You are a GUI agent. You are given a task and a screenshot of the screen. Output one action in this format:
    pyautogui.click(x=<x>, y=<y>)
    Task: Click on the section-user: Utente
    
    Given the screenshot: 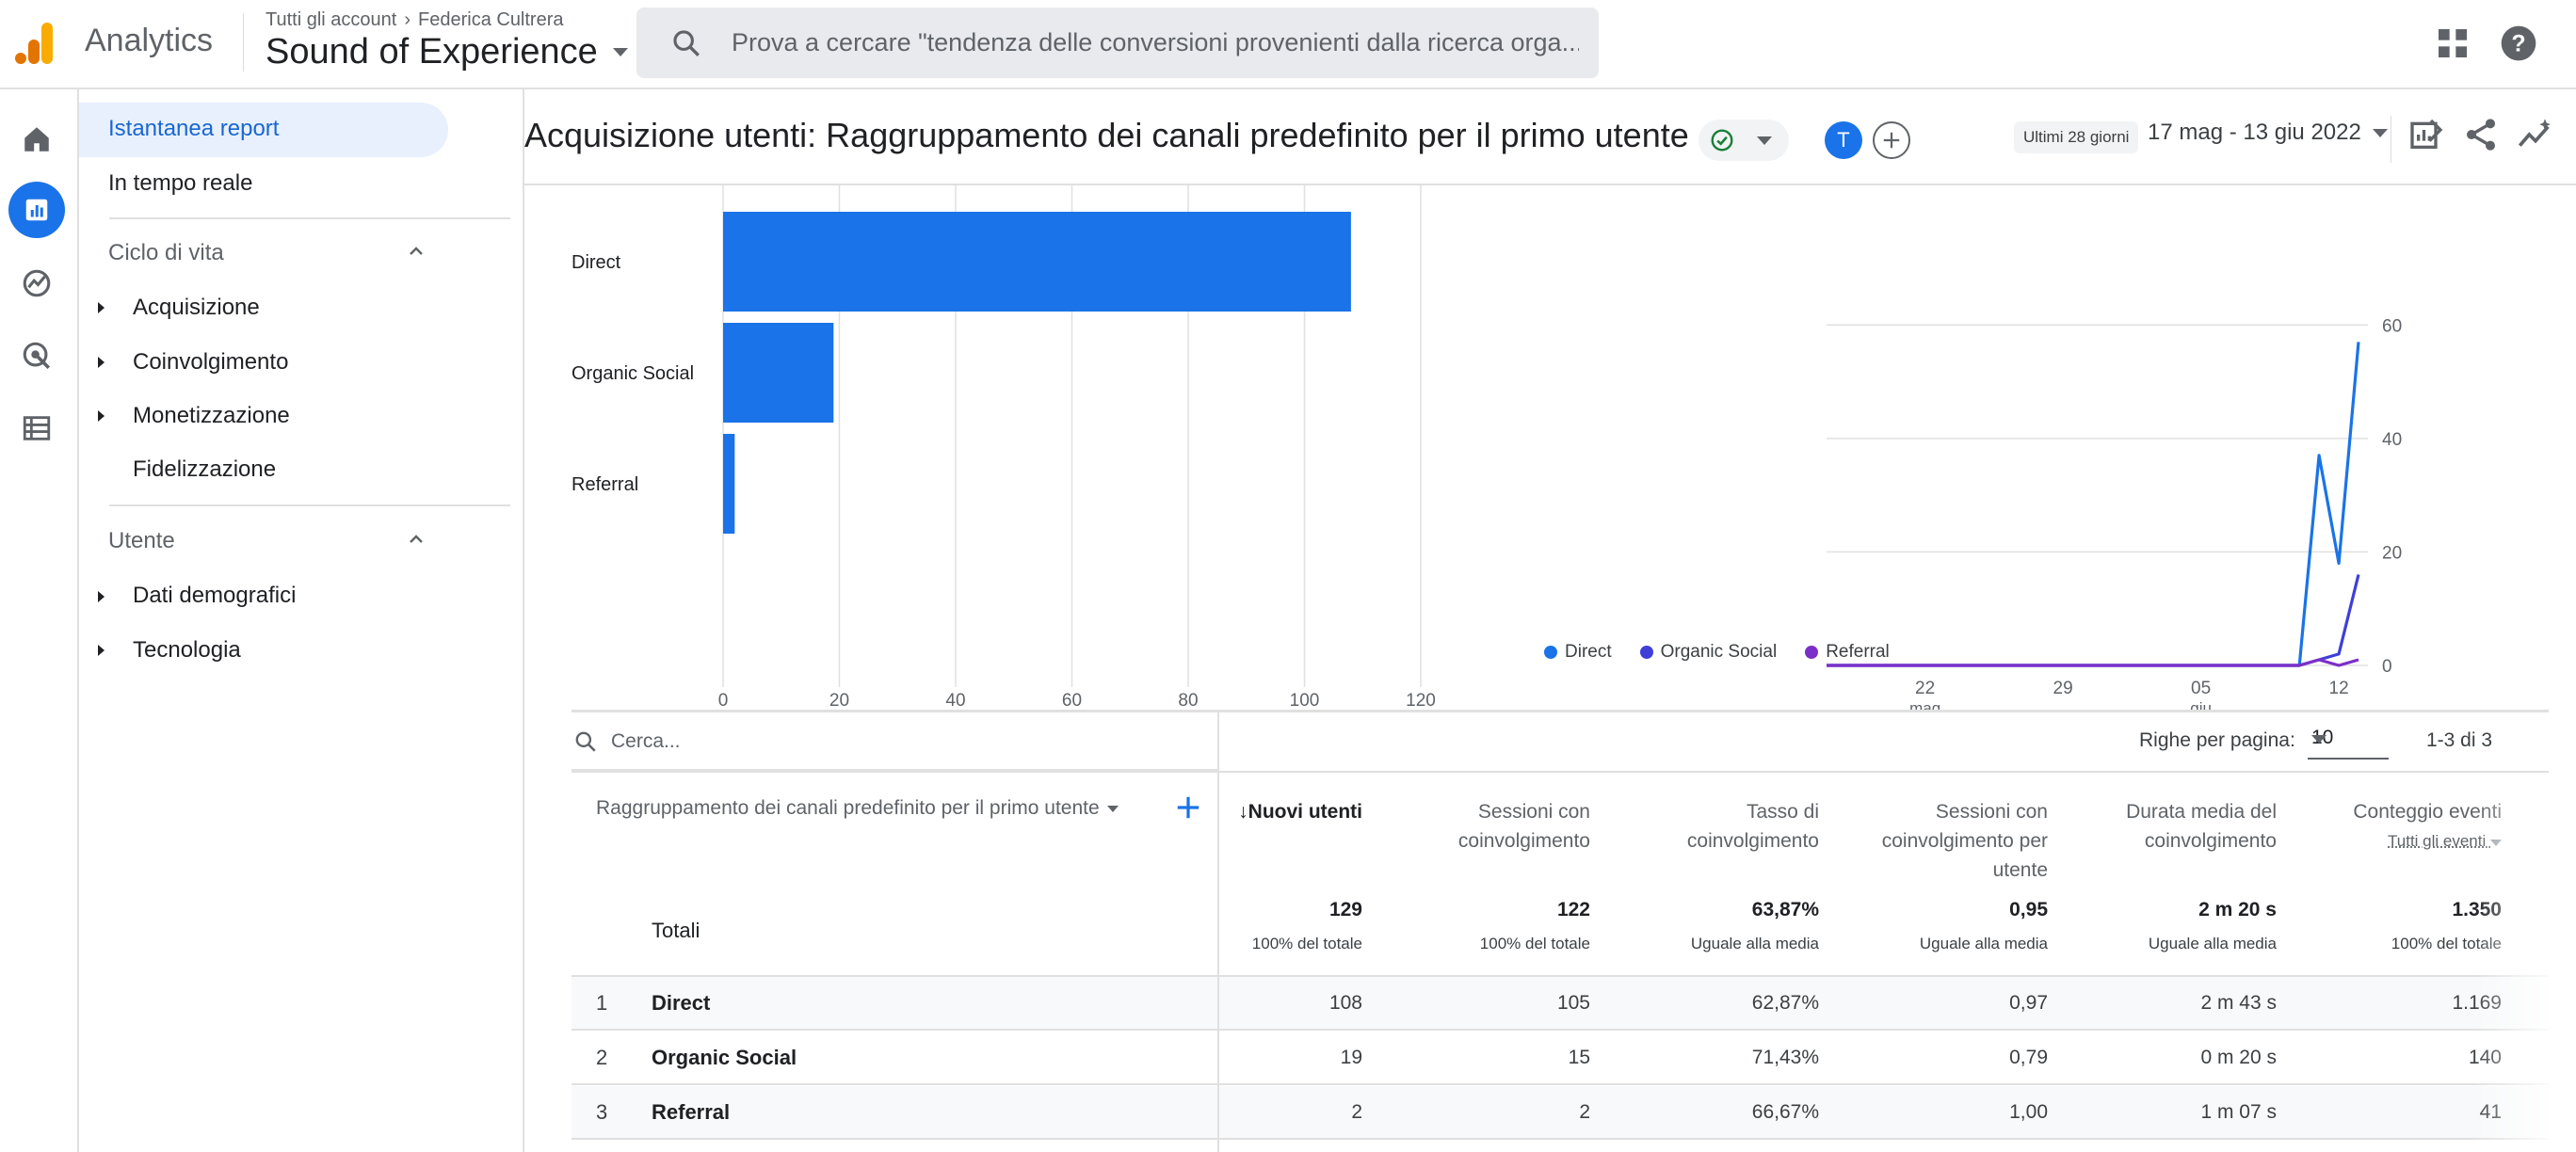 What is the action you would take?
    pyautogui.click(x=141, y=541)
    